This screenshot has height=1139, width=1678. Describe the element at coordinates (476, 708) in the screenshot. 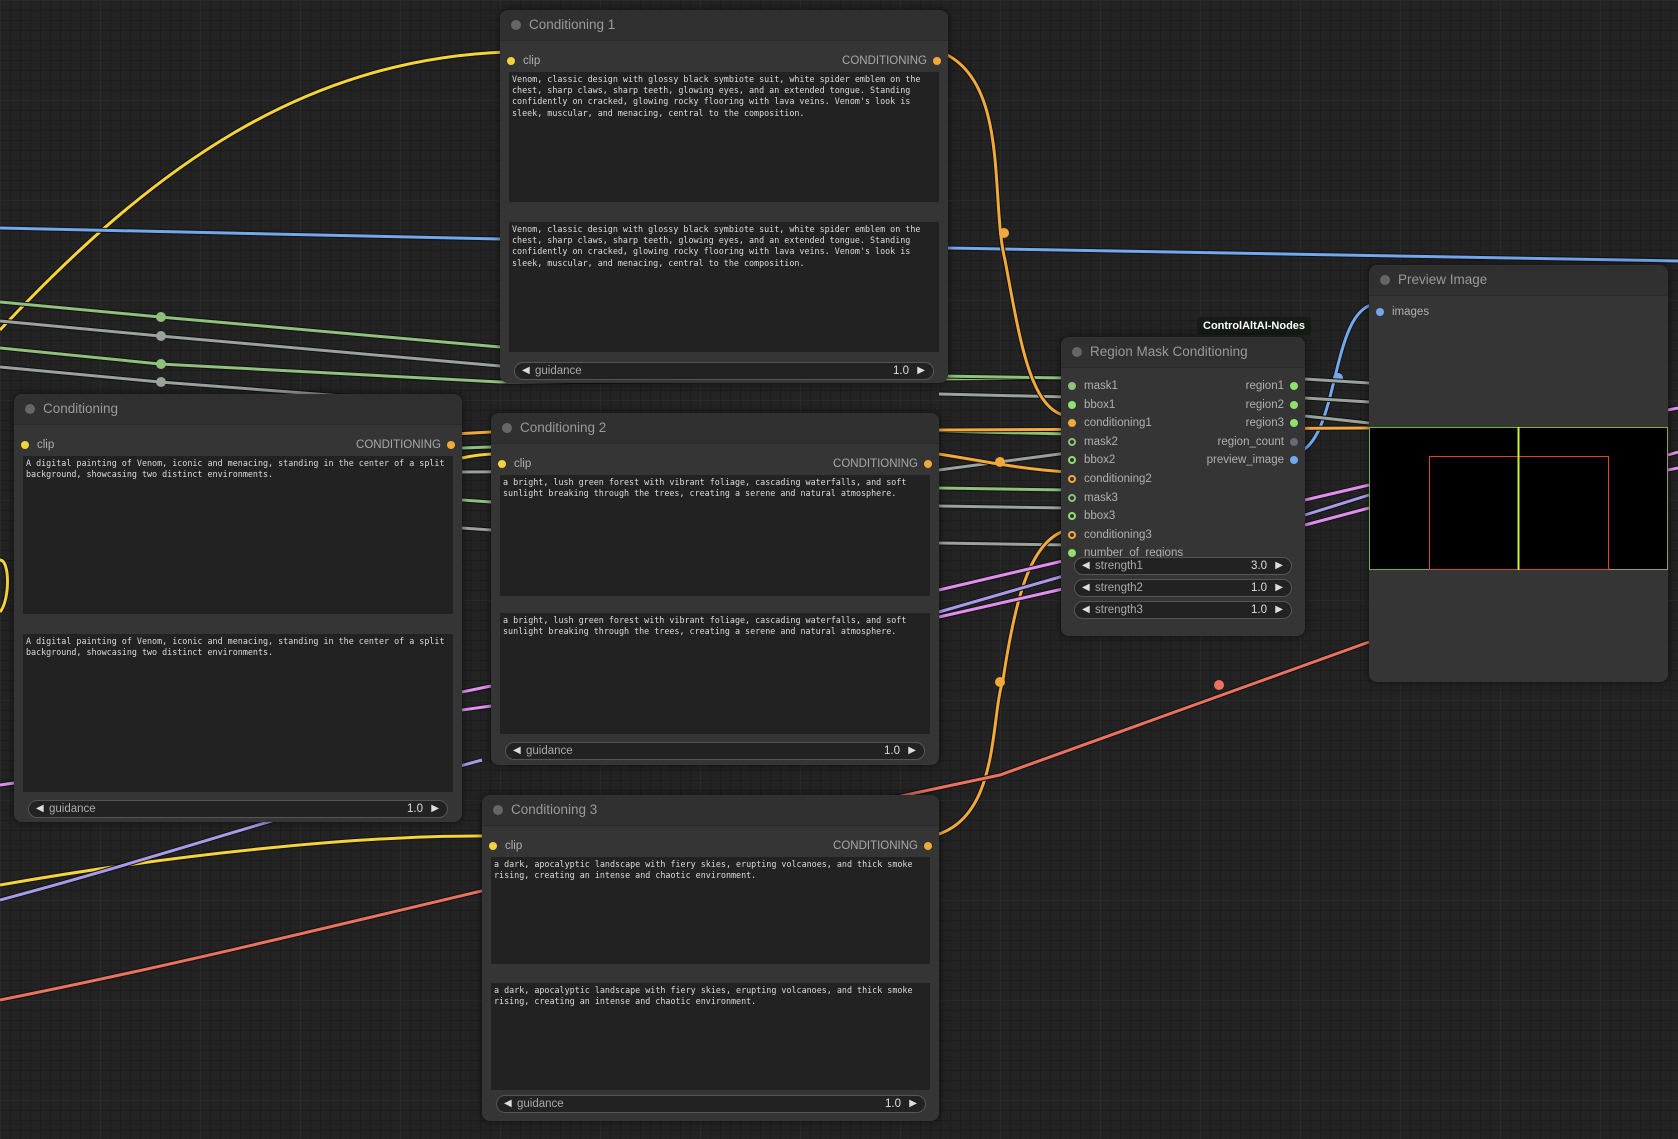

I see `purple-wire-d` at that location.